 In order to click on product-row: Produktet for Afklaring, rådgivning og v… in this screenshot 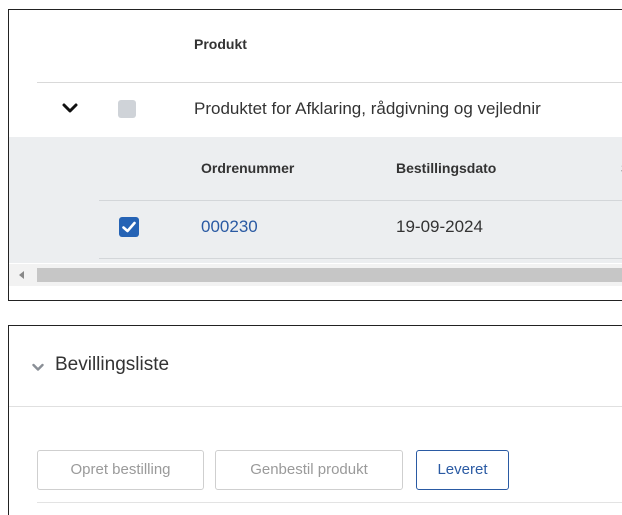, I will do `click(329, 109)`.